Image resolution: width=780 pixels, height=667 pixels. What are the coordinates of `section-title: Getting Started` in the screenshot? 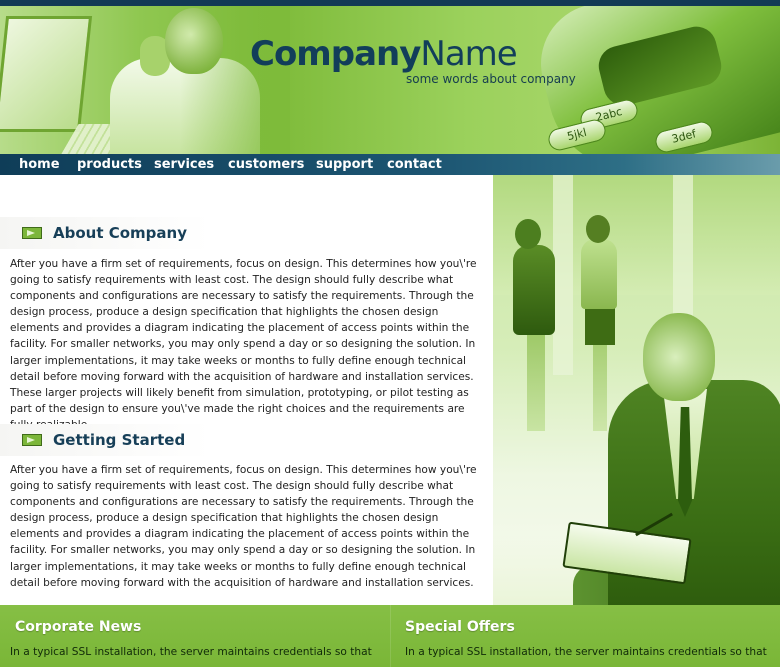 It's located at (119, 440).